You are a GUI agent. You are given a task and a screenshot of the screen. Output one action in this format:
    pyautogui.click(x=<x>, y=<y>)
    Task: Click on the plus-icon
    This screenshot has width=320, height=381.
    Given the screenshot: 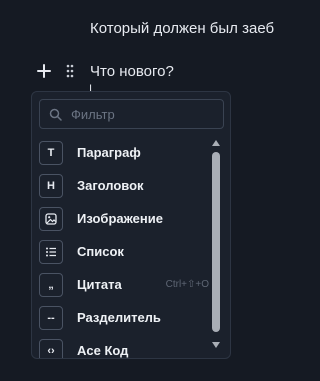 What is the action you would take?
    pyautogui.click(x=44, y=71)
    